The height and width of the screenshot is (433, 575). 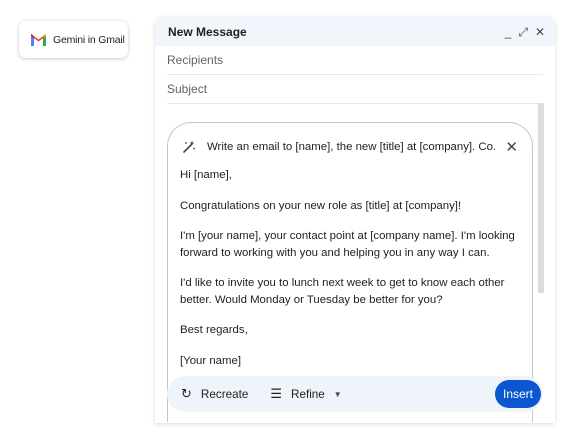 I want to click on draft-signature: [Your name], so click(x=211, y=360).